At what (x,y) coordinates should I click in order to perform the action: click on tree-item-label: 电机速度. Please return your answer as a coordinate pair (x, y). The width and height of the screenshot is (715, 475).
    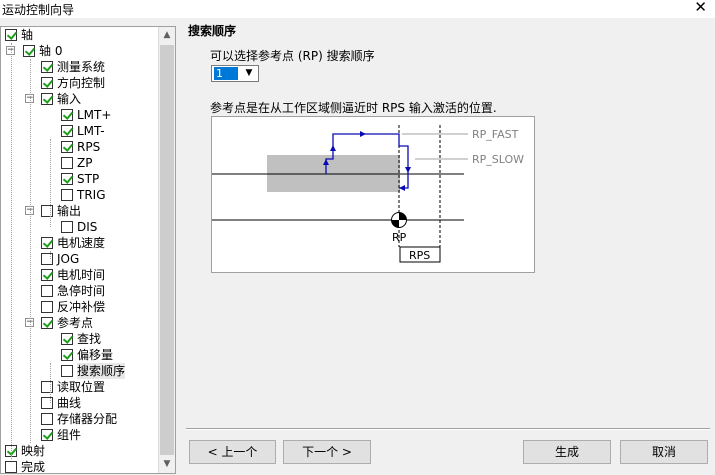
    Looking at the image, I should click on (81, 243).